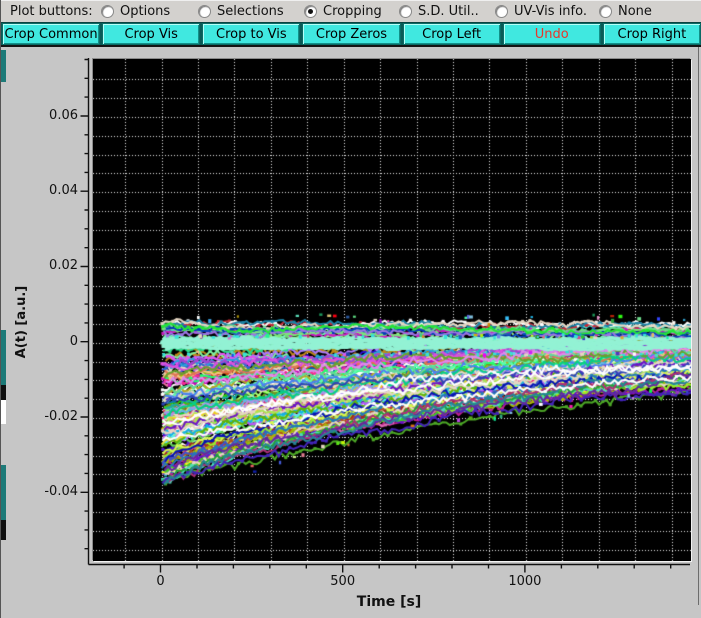  What do you see at coordinates (635, 11) in the screenshot?
I see `radio-label: None` at bounding box center [635, 11].